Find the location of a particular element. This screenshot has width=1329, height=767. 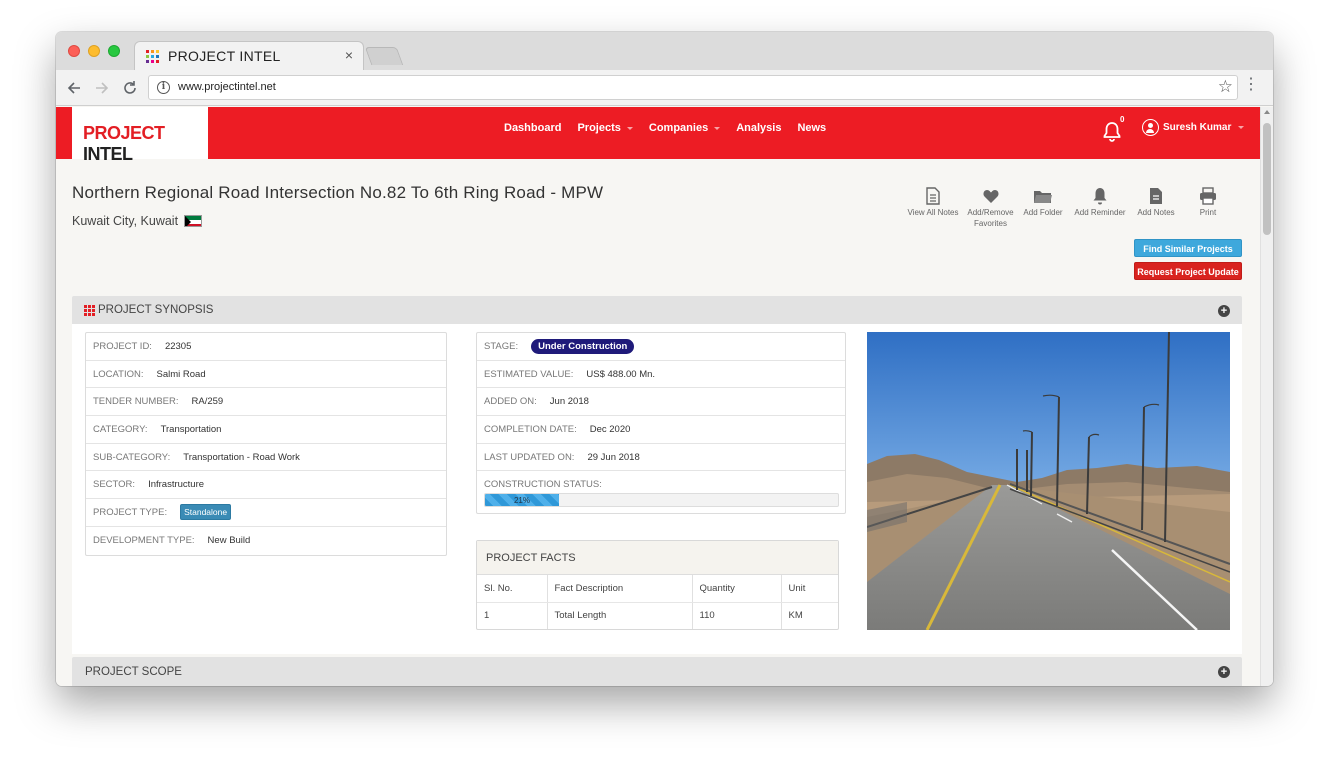

kv-value: Infrastructure is located at coordinates (176, 485).